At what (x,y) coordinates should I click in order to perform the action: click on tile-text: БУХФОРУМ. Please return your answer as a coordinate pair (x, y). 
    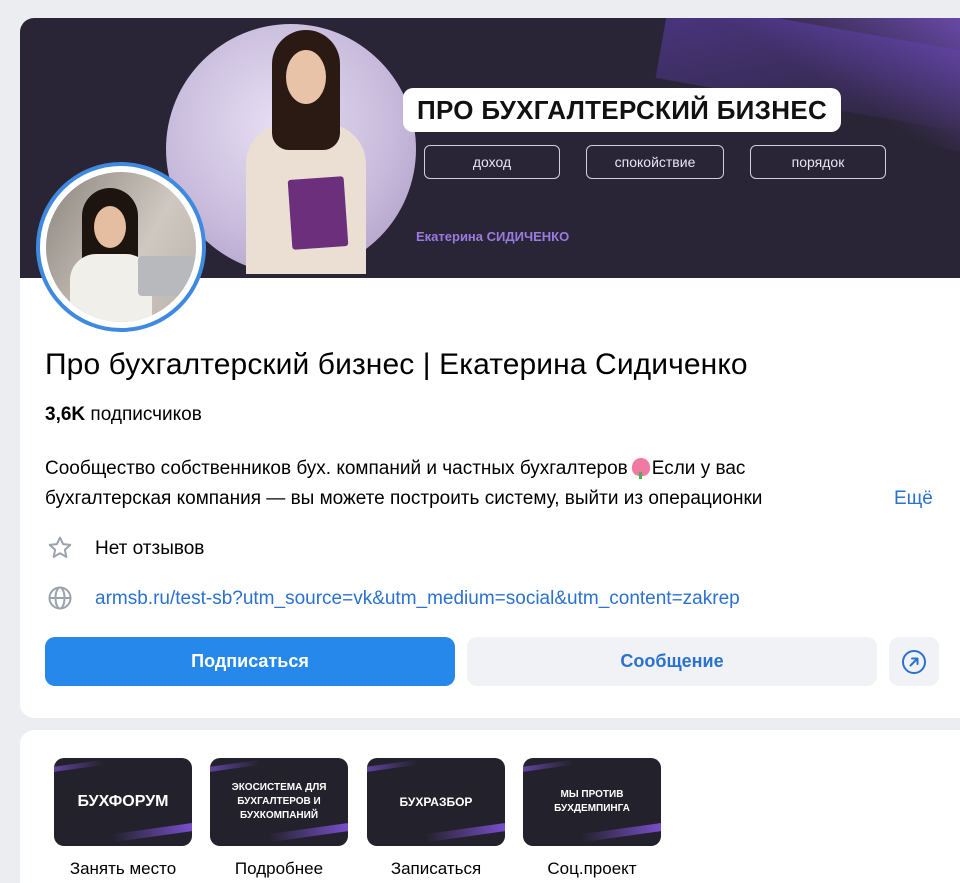
    Looking at the image, I should click on (123, 801).